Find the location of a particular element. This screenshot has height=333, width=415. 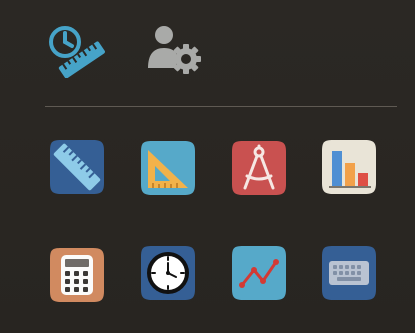

app-bar-chart is located at coordinates (349, 167).